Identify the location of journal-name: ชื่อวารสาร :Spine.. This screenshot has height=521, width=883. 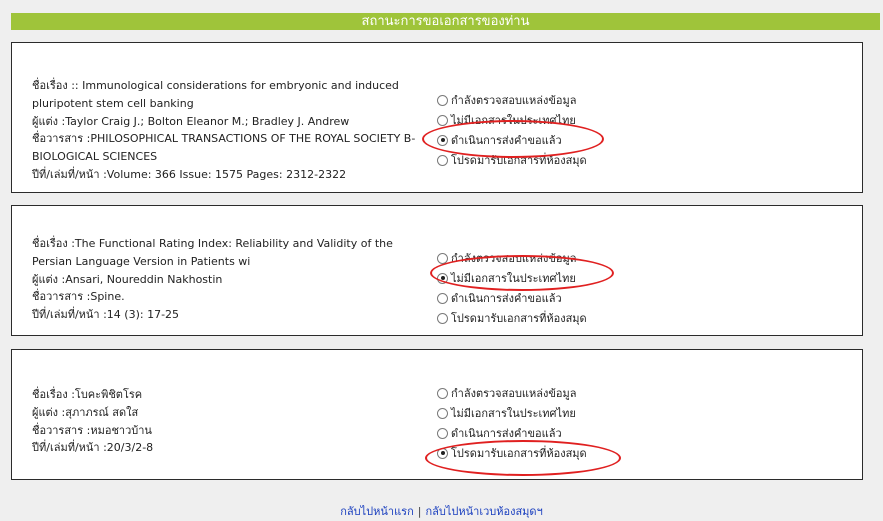
(78, 297).